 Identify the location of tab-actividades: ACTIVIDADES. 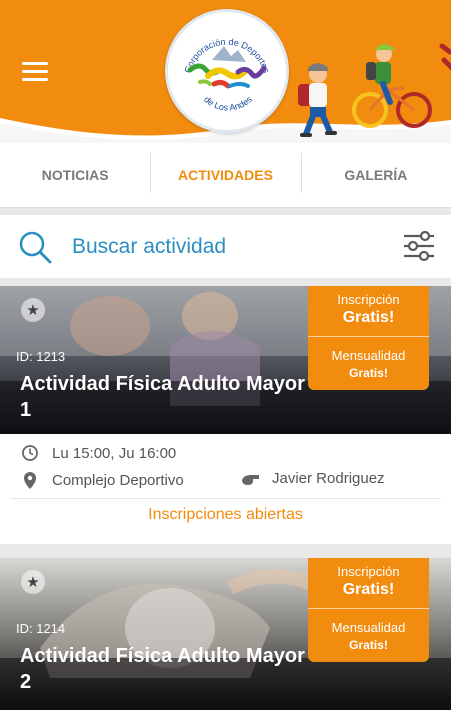
(225, 175).